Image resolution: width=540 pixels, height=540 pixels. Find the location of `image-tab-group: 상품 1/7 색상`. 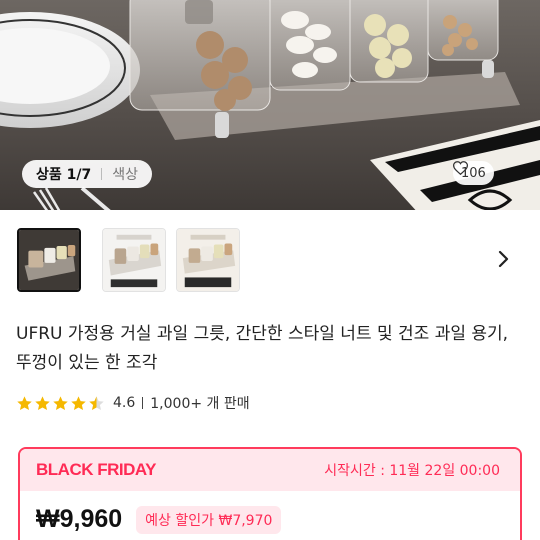

image-tab-group: 상품 1/7 색상 is located at coordinates (87, 174).